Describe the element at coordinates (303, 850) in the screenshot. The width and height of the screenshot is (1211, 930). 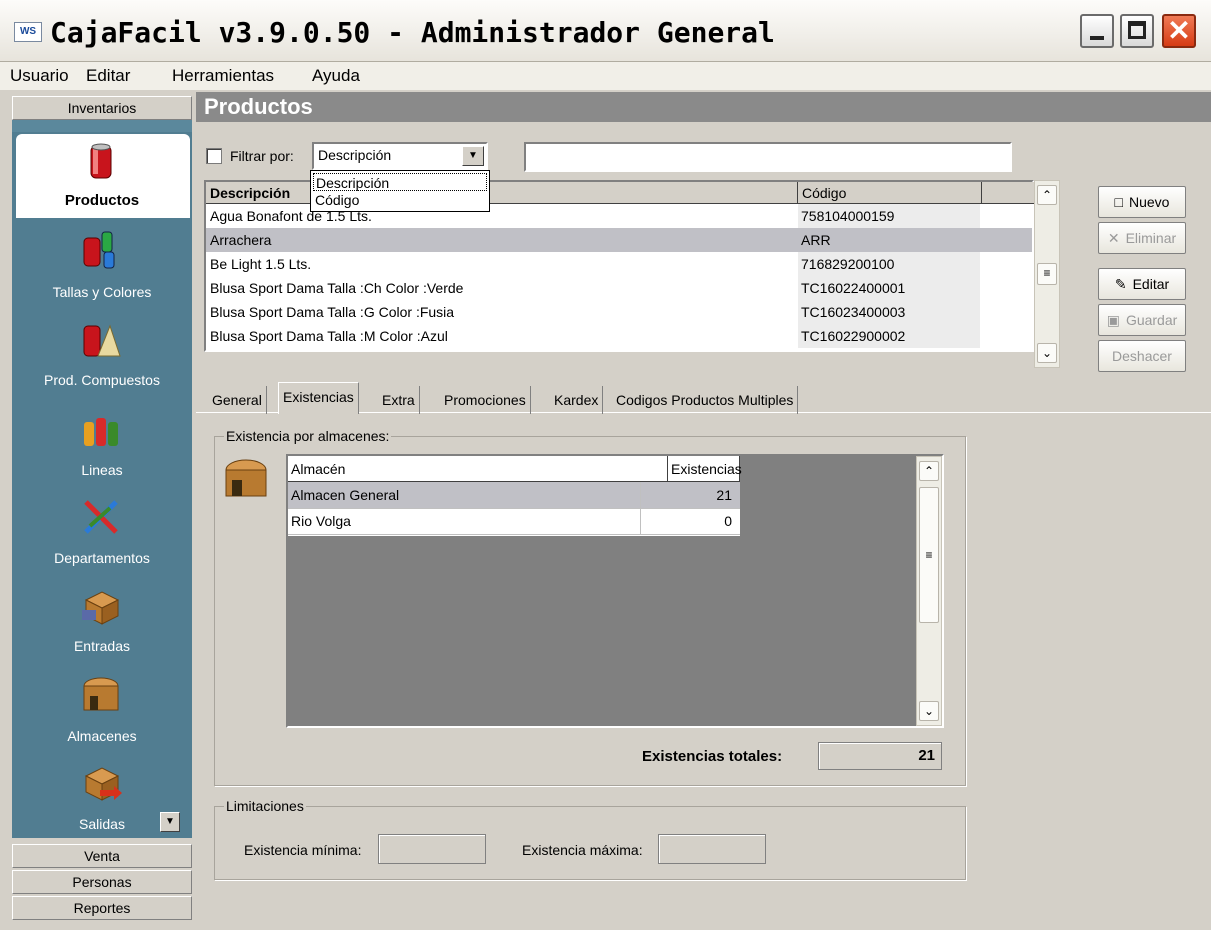
I see `existencia-minima-label: Existencia mínima:` at that location.